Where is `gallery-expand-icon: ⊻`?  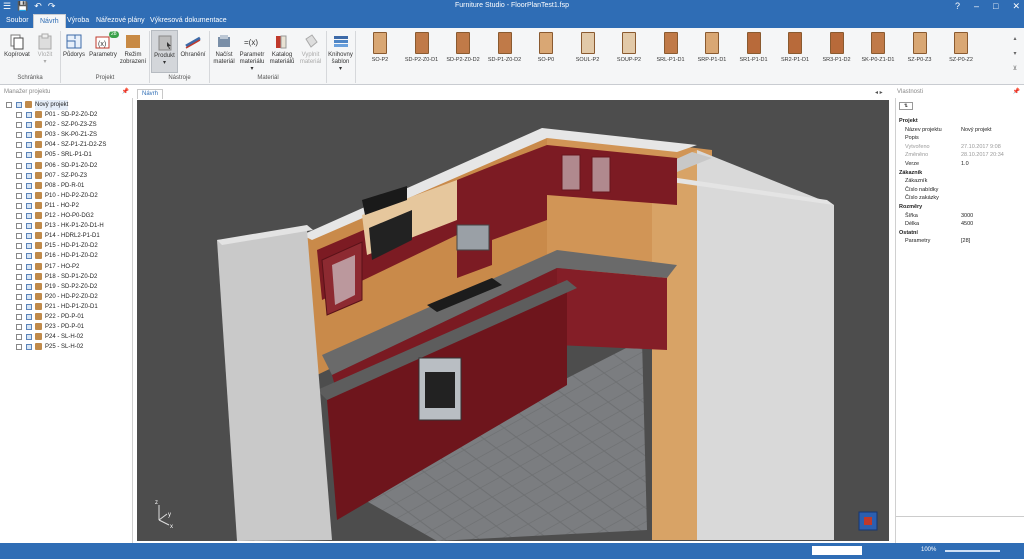 gallery-expand-icon: ⊻ is located at coordinates (1015, 69).